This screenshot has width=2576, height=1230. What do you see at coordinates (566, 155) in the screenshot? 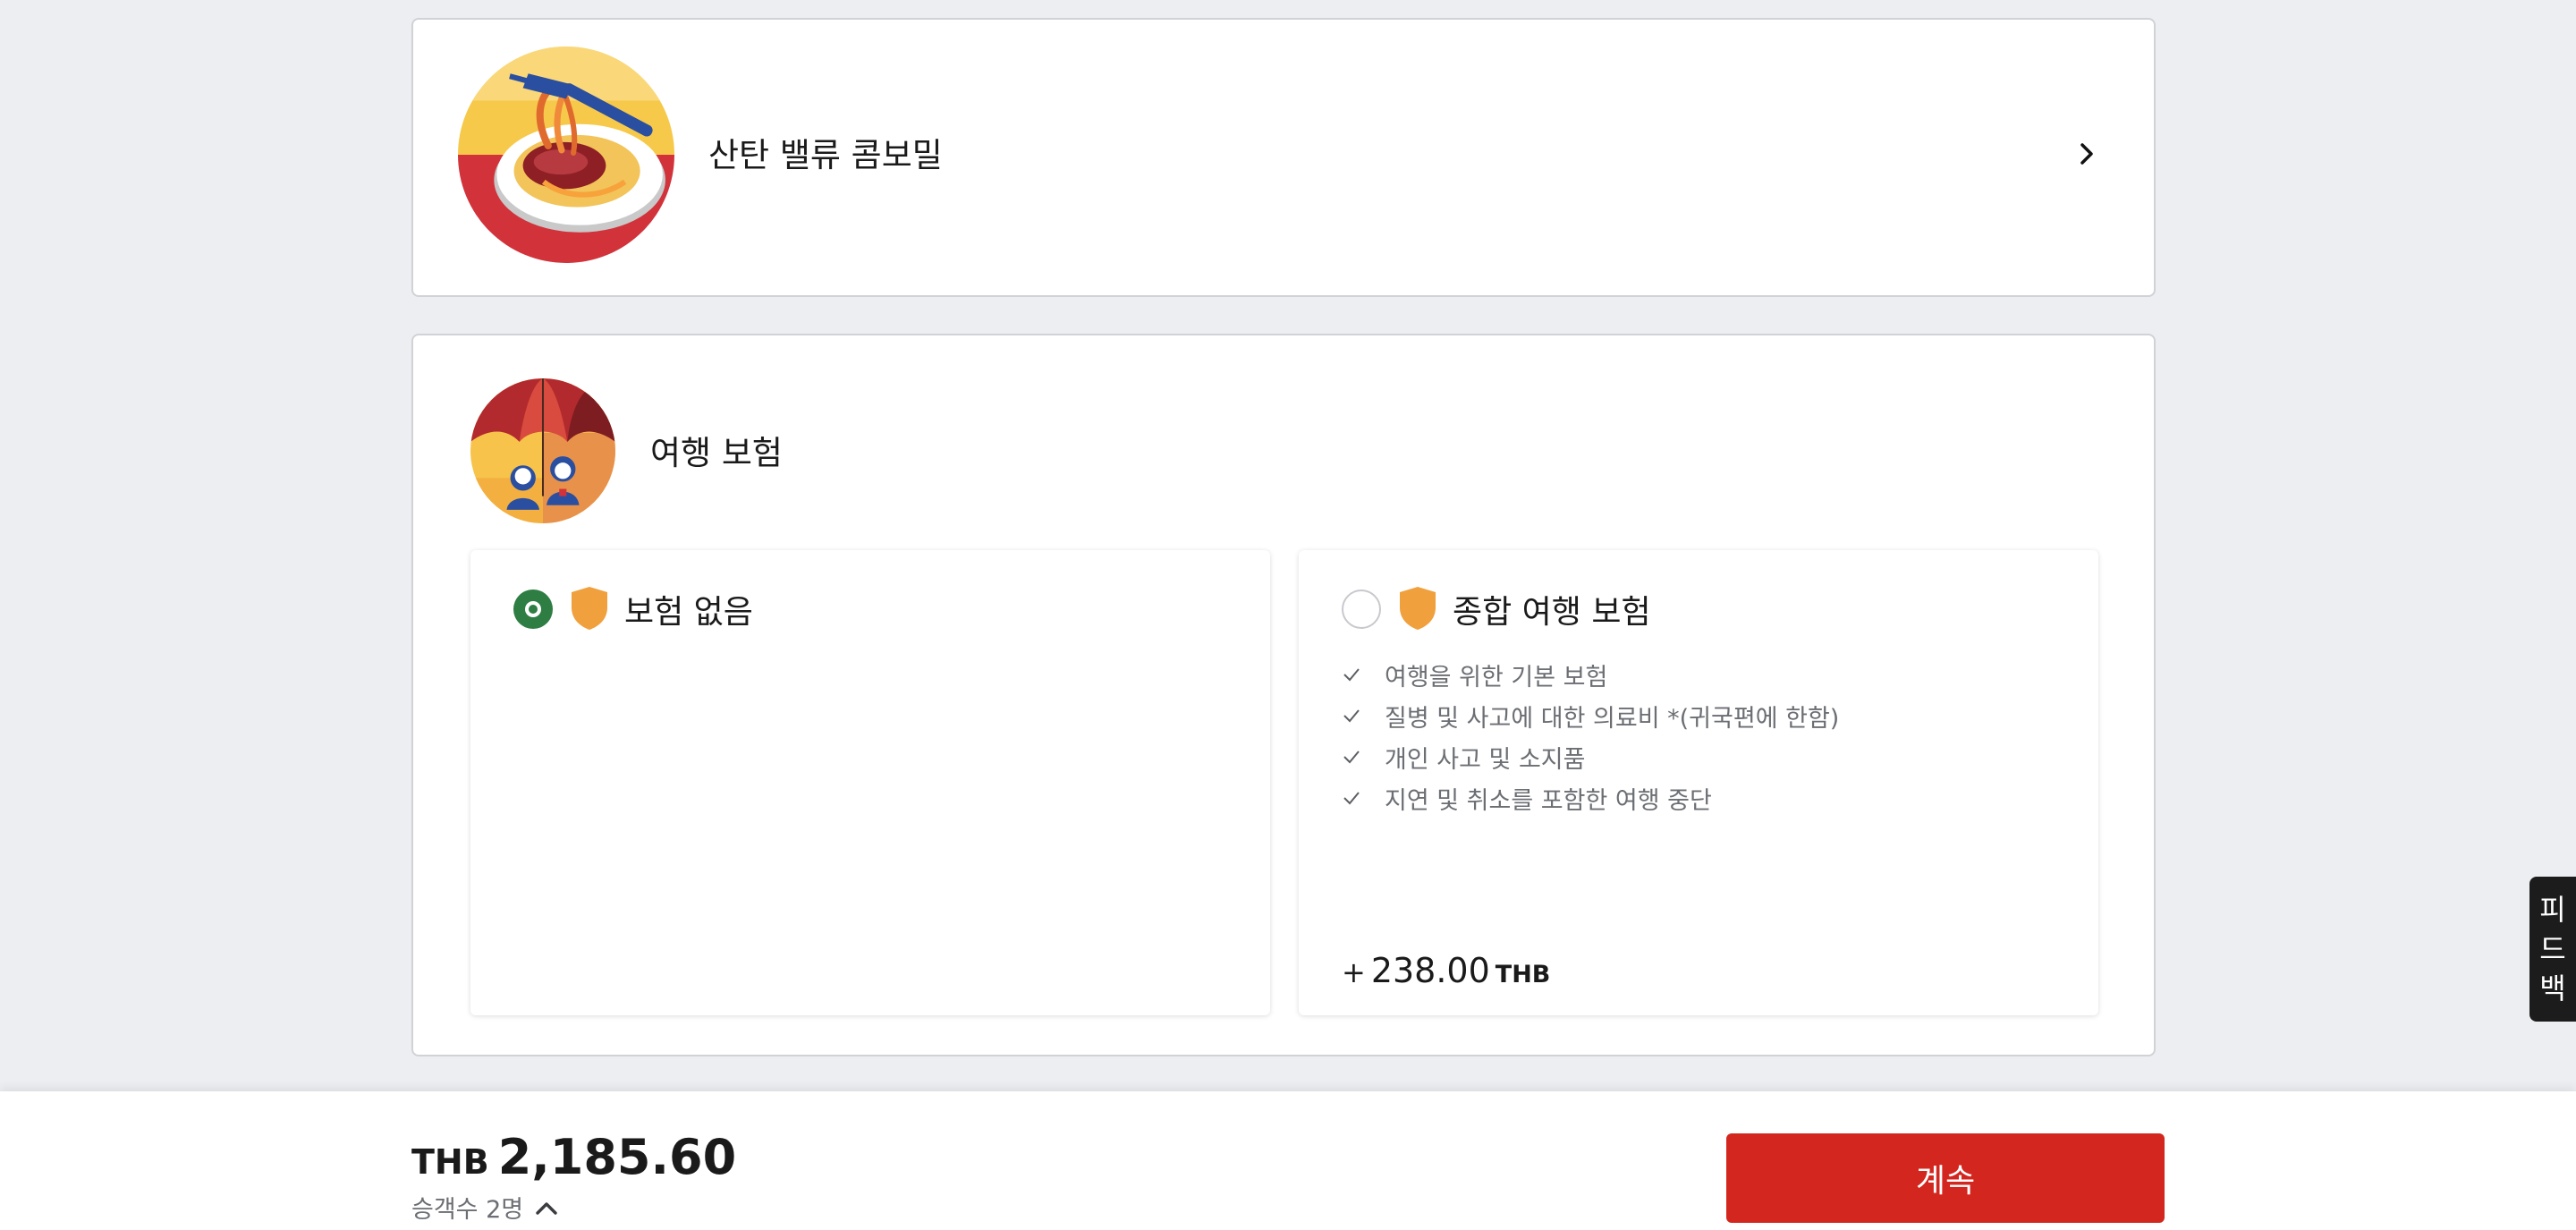
I see `pasta-meal-icon` at bounding box center [566, 155].